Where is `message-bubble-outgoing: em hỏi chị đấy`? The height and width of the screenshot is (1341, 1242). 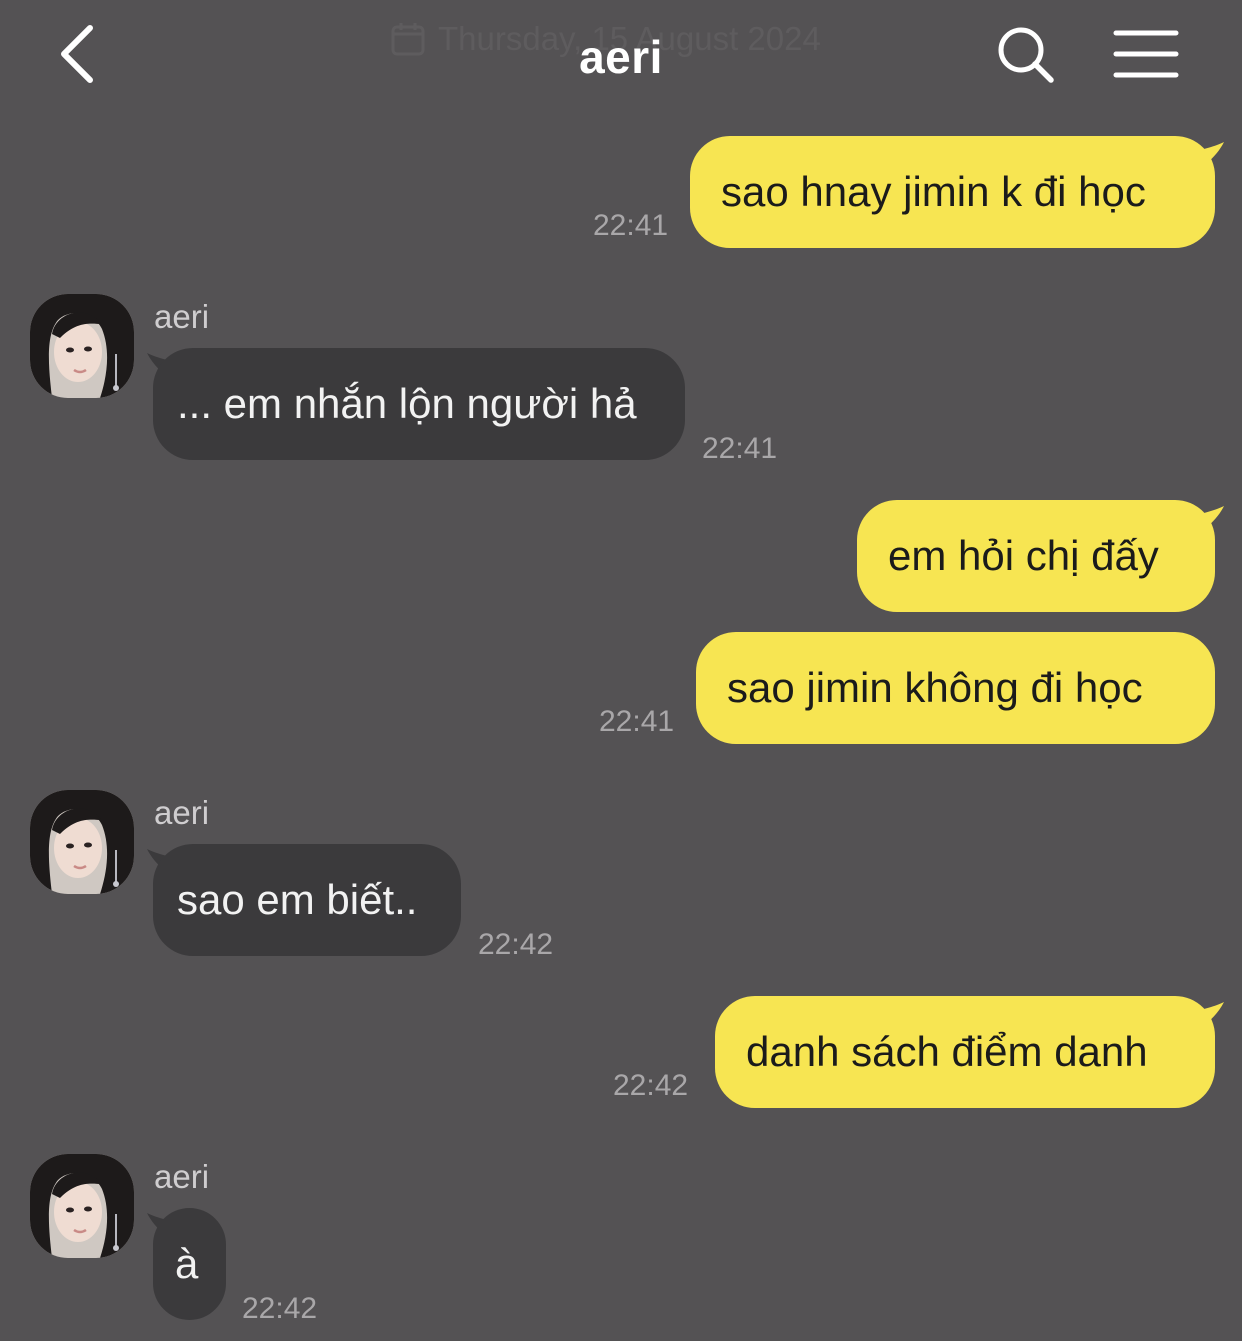
message-bubble-outgoing: em hỏi chị đấy is located at coordinates (1036, 556).